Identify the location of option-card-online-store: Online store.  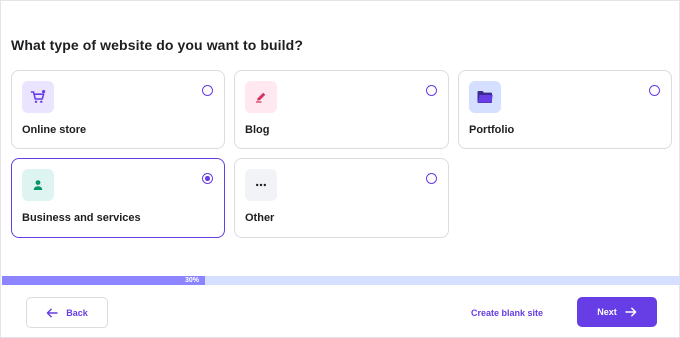
(118, 109).